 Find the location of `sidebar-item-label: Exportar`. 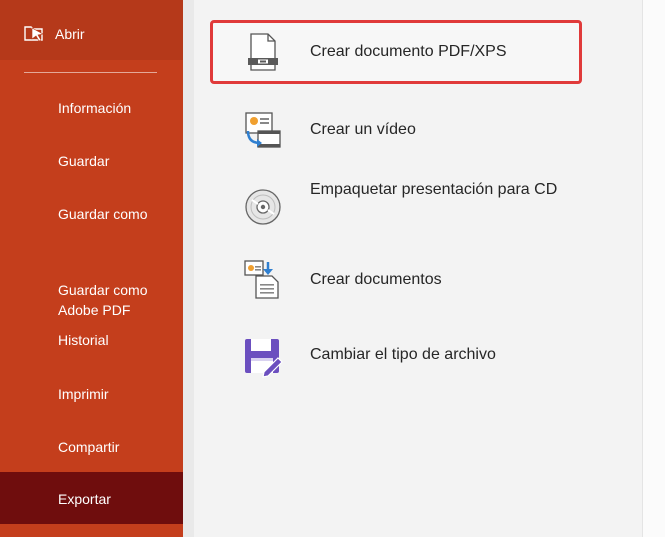

sidebar-item-label: Exportar is located at coordinates (84, 499).